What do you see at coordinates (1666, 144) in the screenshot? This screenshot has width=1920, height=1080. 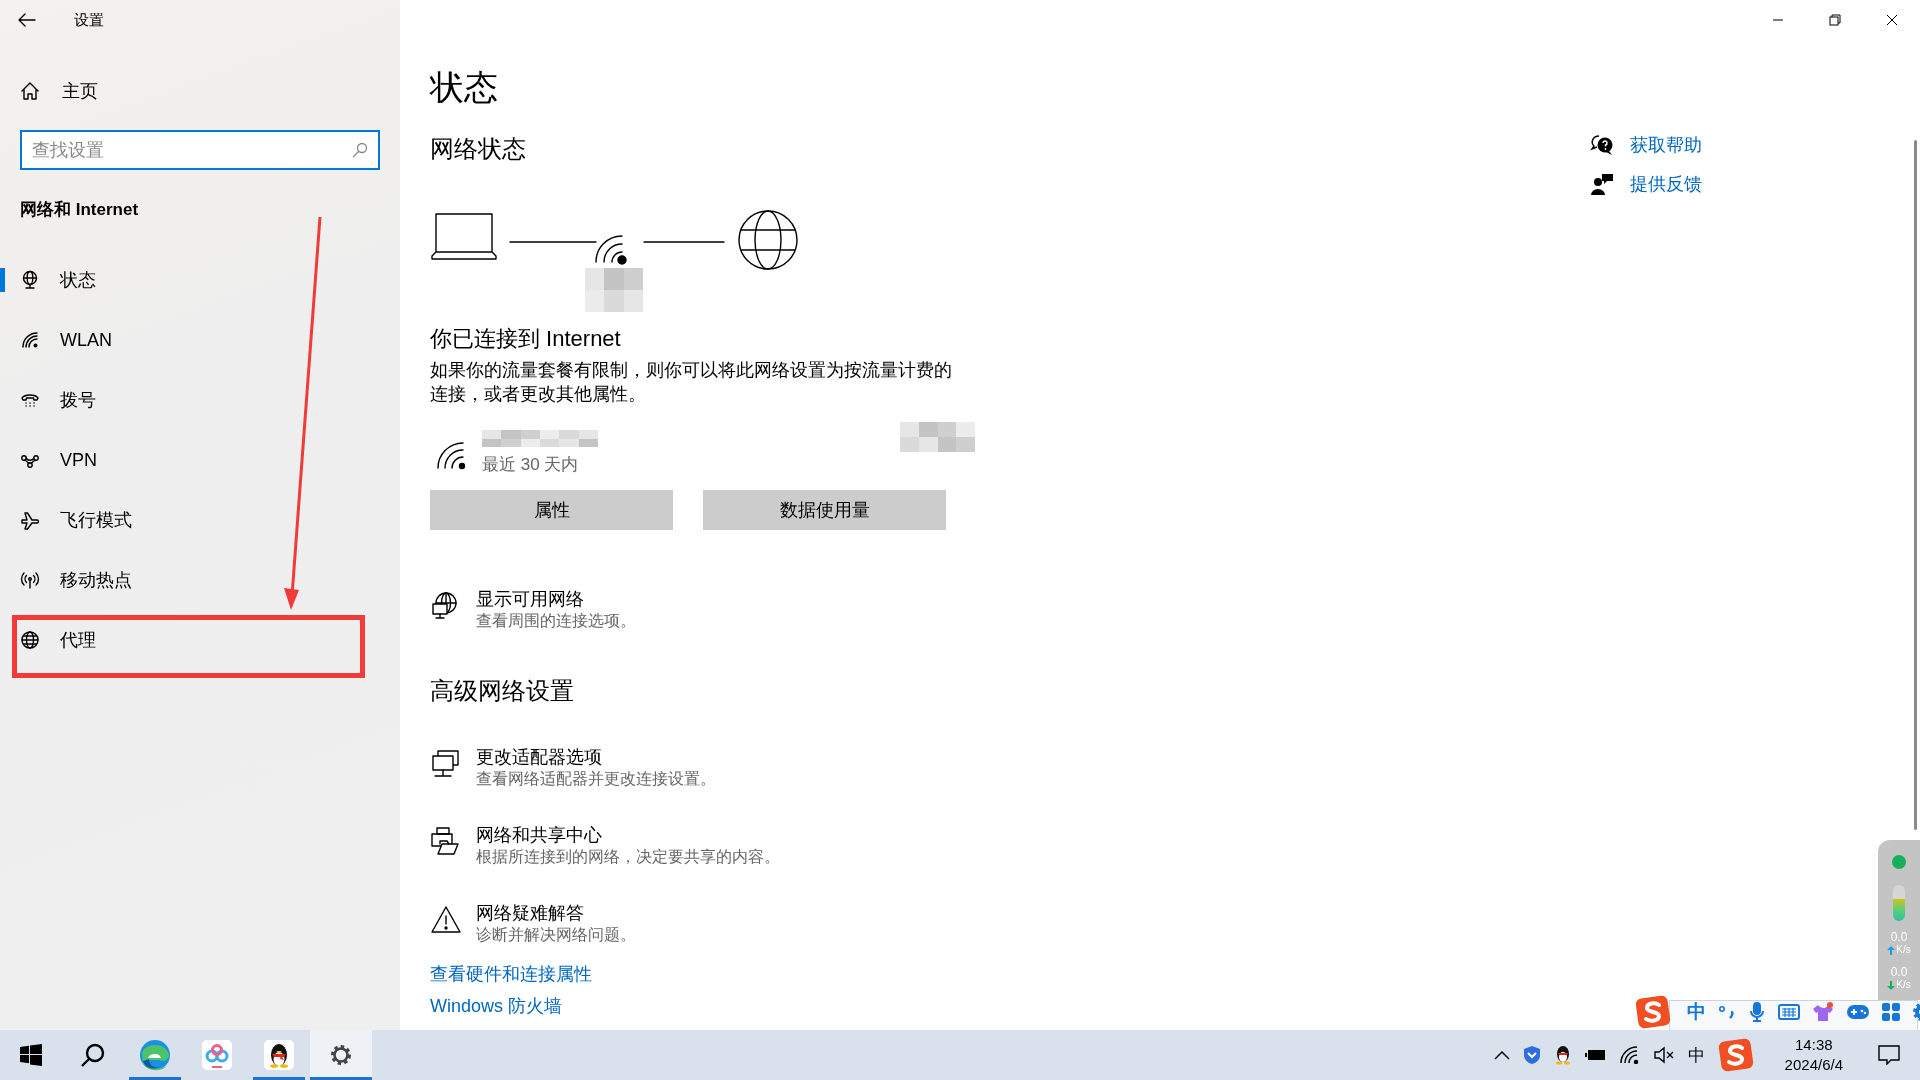 I see `help-link: 获取帮助` at bounding box center [1666, 144].